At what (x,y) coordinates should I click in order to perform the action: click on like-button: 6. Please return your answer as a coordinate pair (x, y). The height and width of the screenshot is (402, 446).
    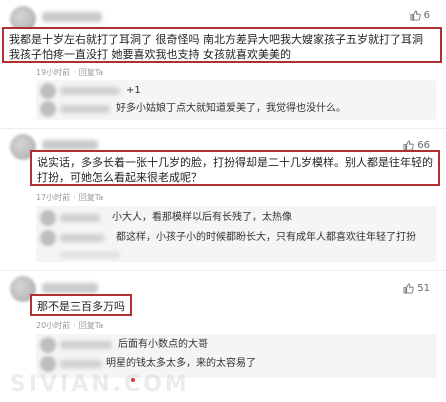
    Looking at the image, I should click on (420, 15).